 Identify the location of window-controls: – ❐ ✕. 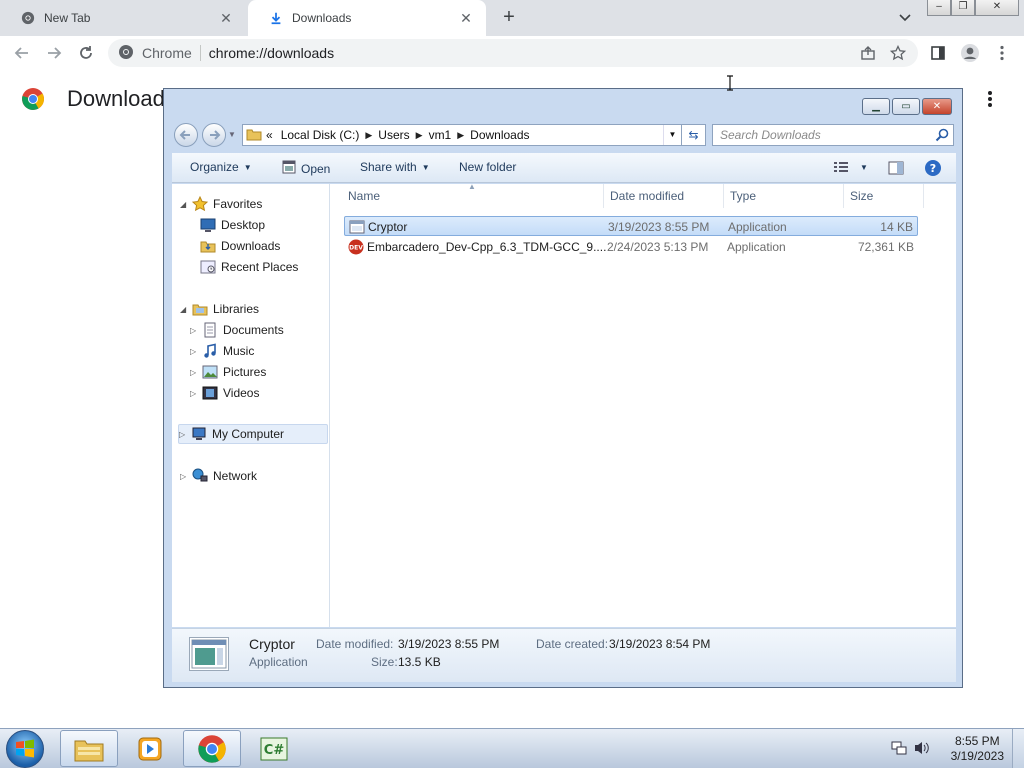
(973, 9).